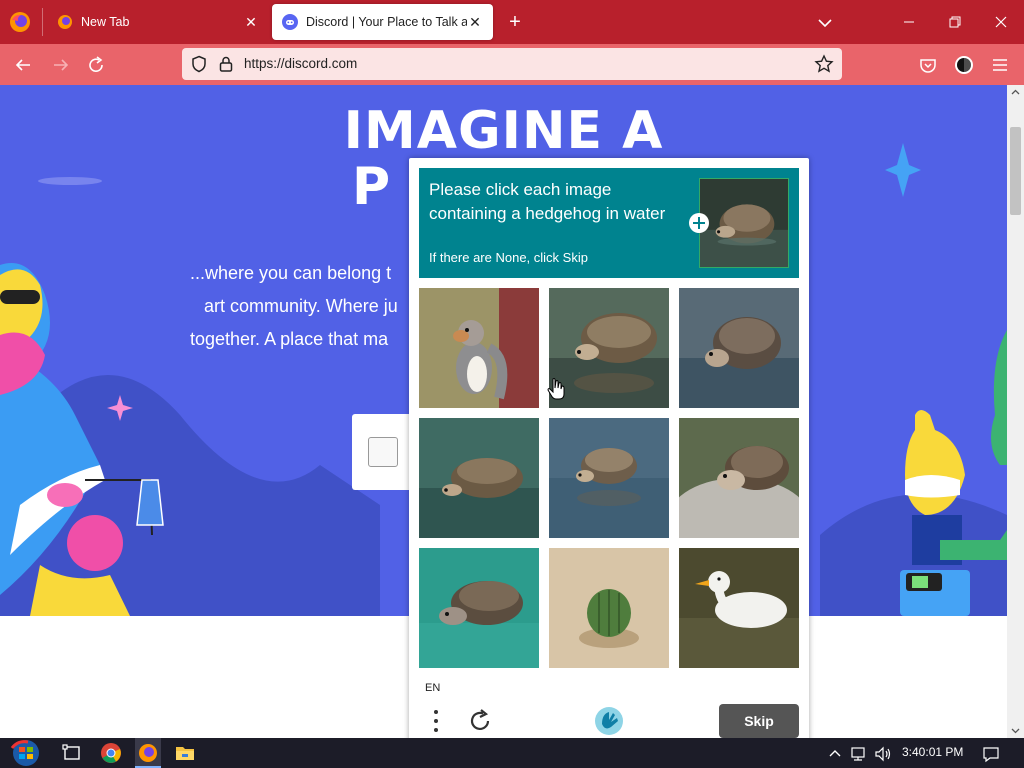 Image resolution: width=1024 pixels, height=768 pixels. What do you see at coordinates (432, 688) in the screenshot?
I see `language-selector: EN` at bounding box center [432, 688].